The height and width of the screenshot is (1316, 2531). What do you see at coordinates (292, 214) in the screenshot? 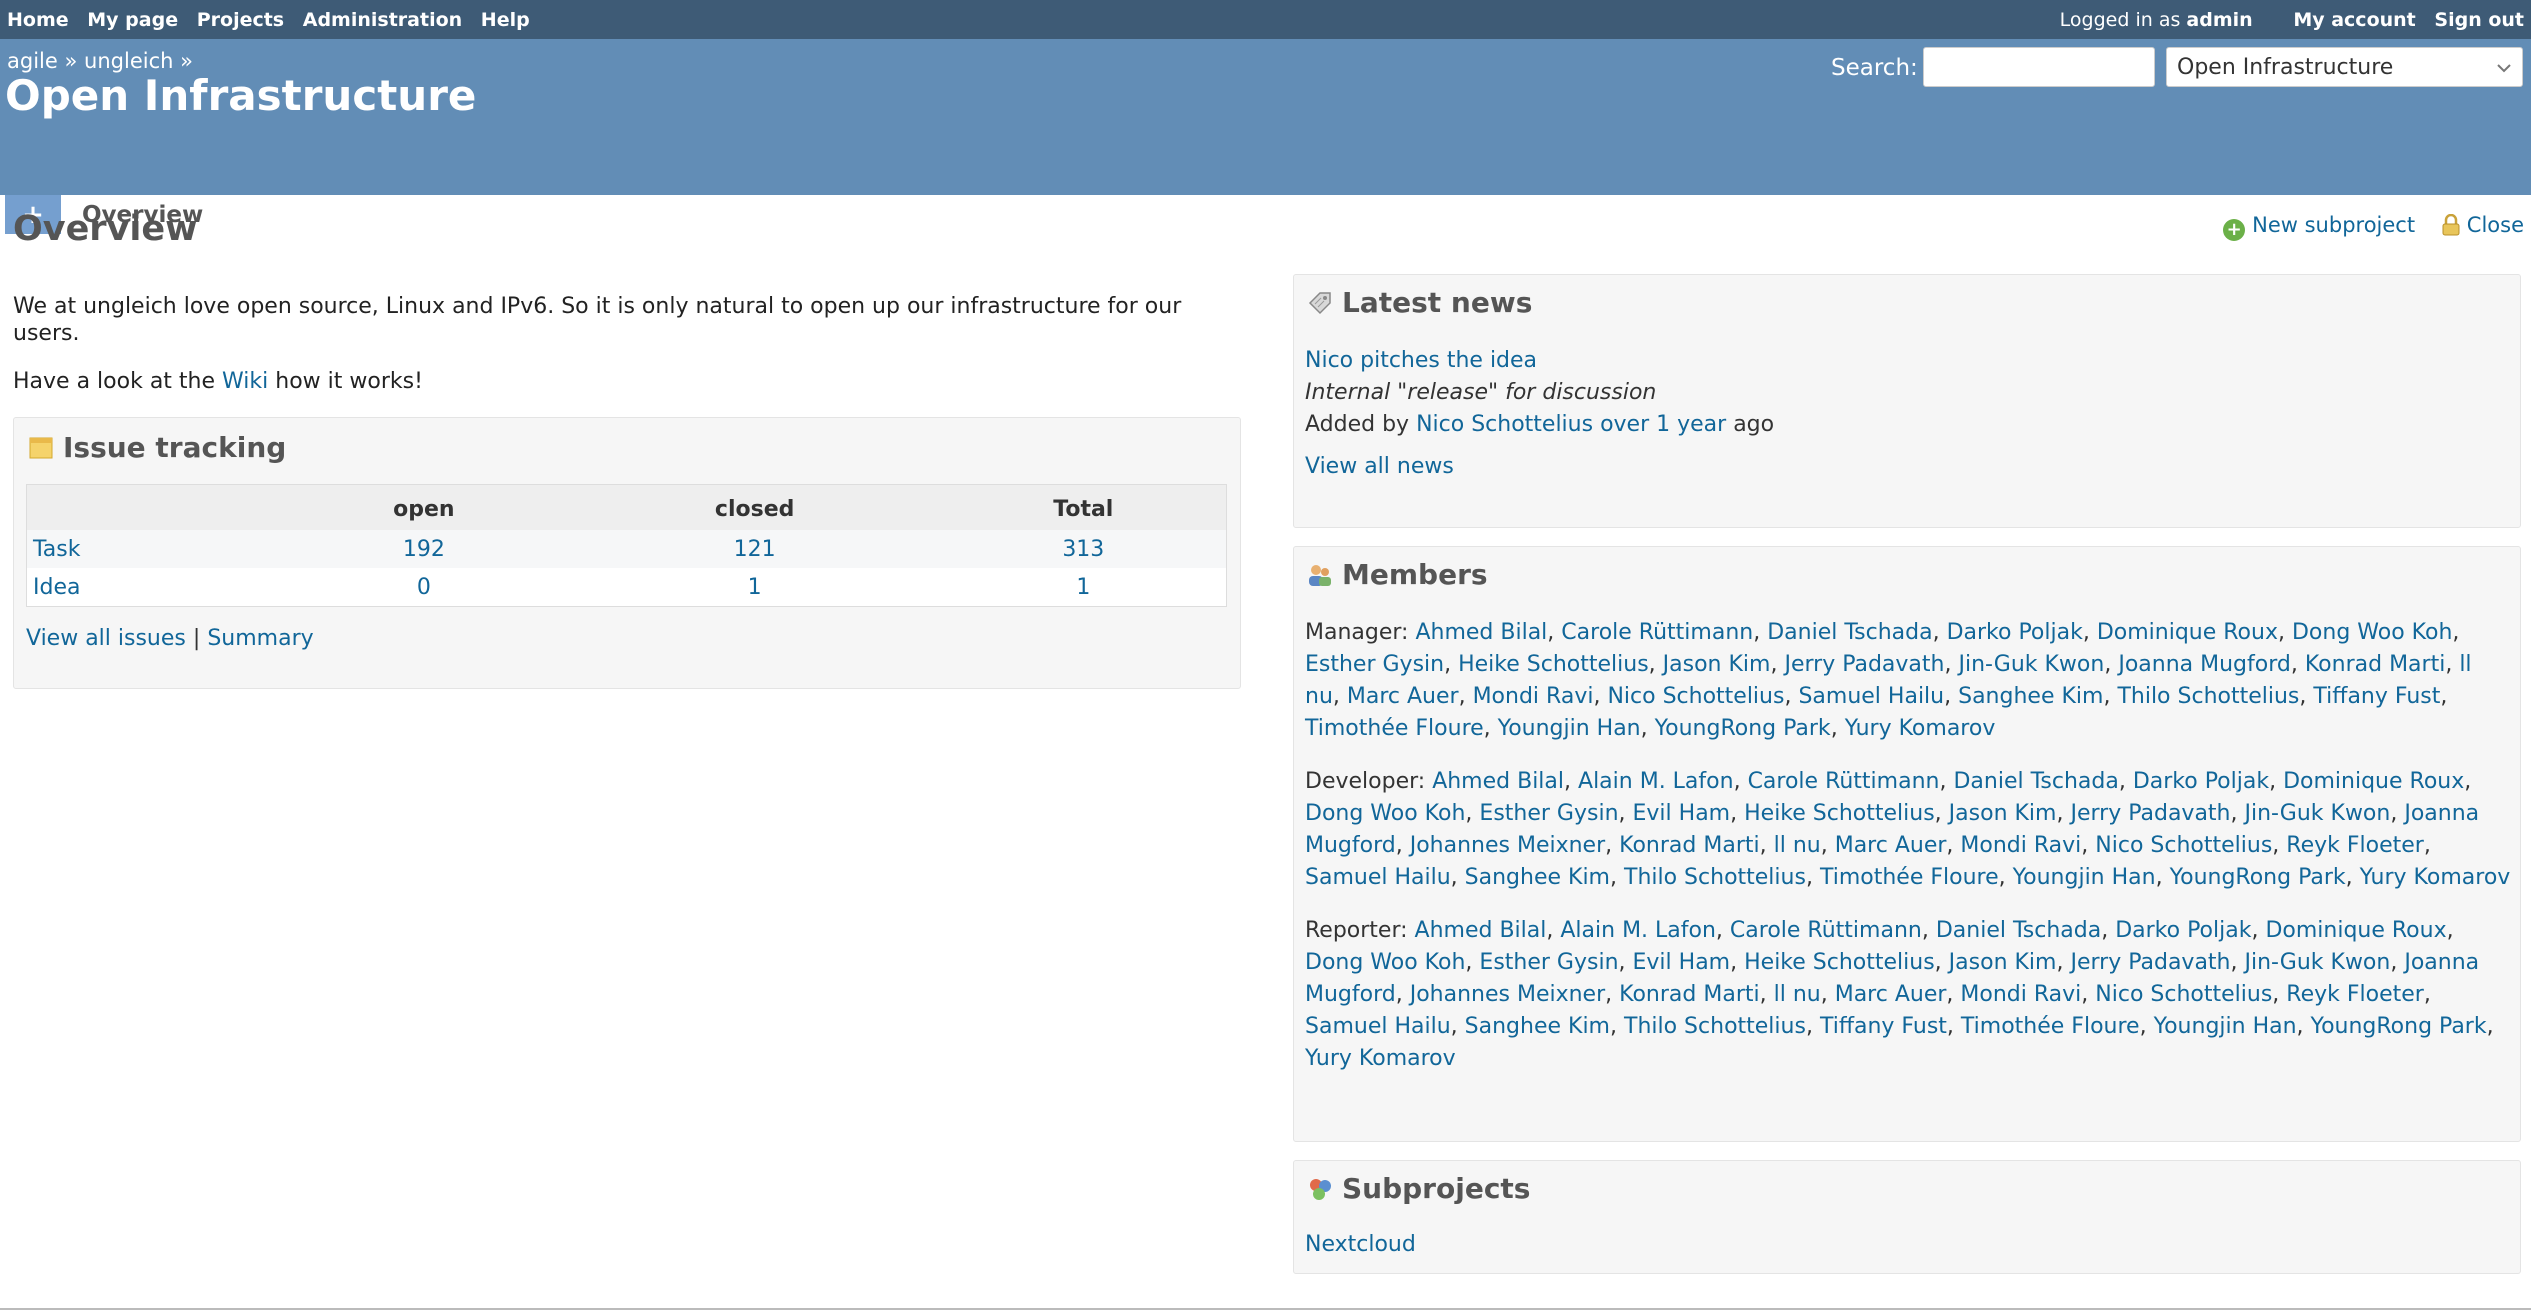
I see `tab-activity: Activity` at bounding box center [292, 214].